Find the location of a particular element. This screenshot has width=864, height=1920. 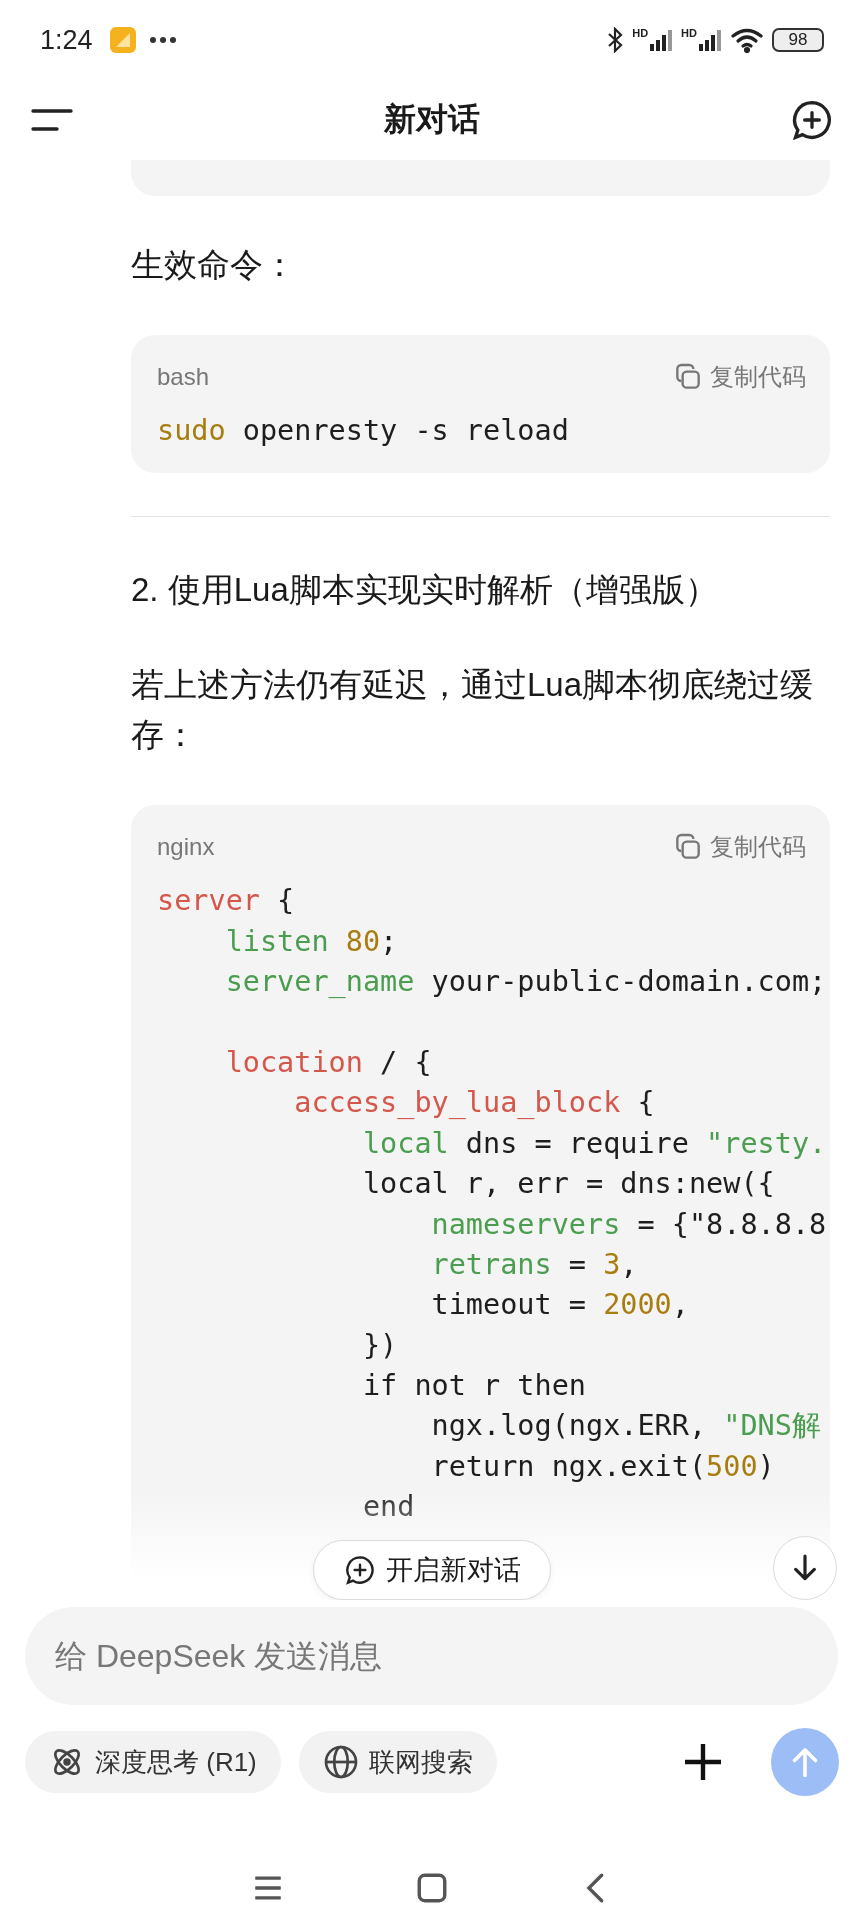

bluetooth-icon is located at coordinates (615, 40).